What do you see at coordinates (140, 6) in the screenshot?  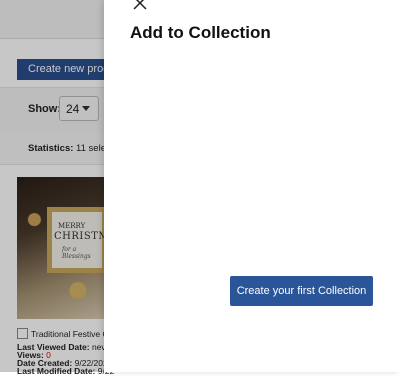 I see `close-icon` at bounding box center [140, 6].